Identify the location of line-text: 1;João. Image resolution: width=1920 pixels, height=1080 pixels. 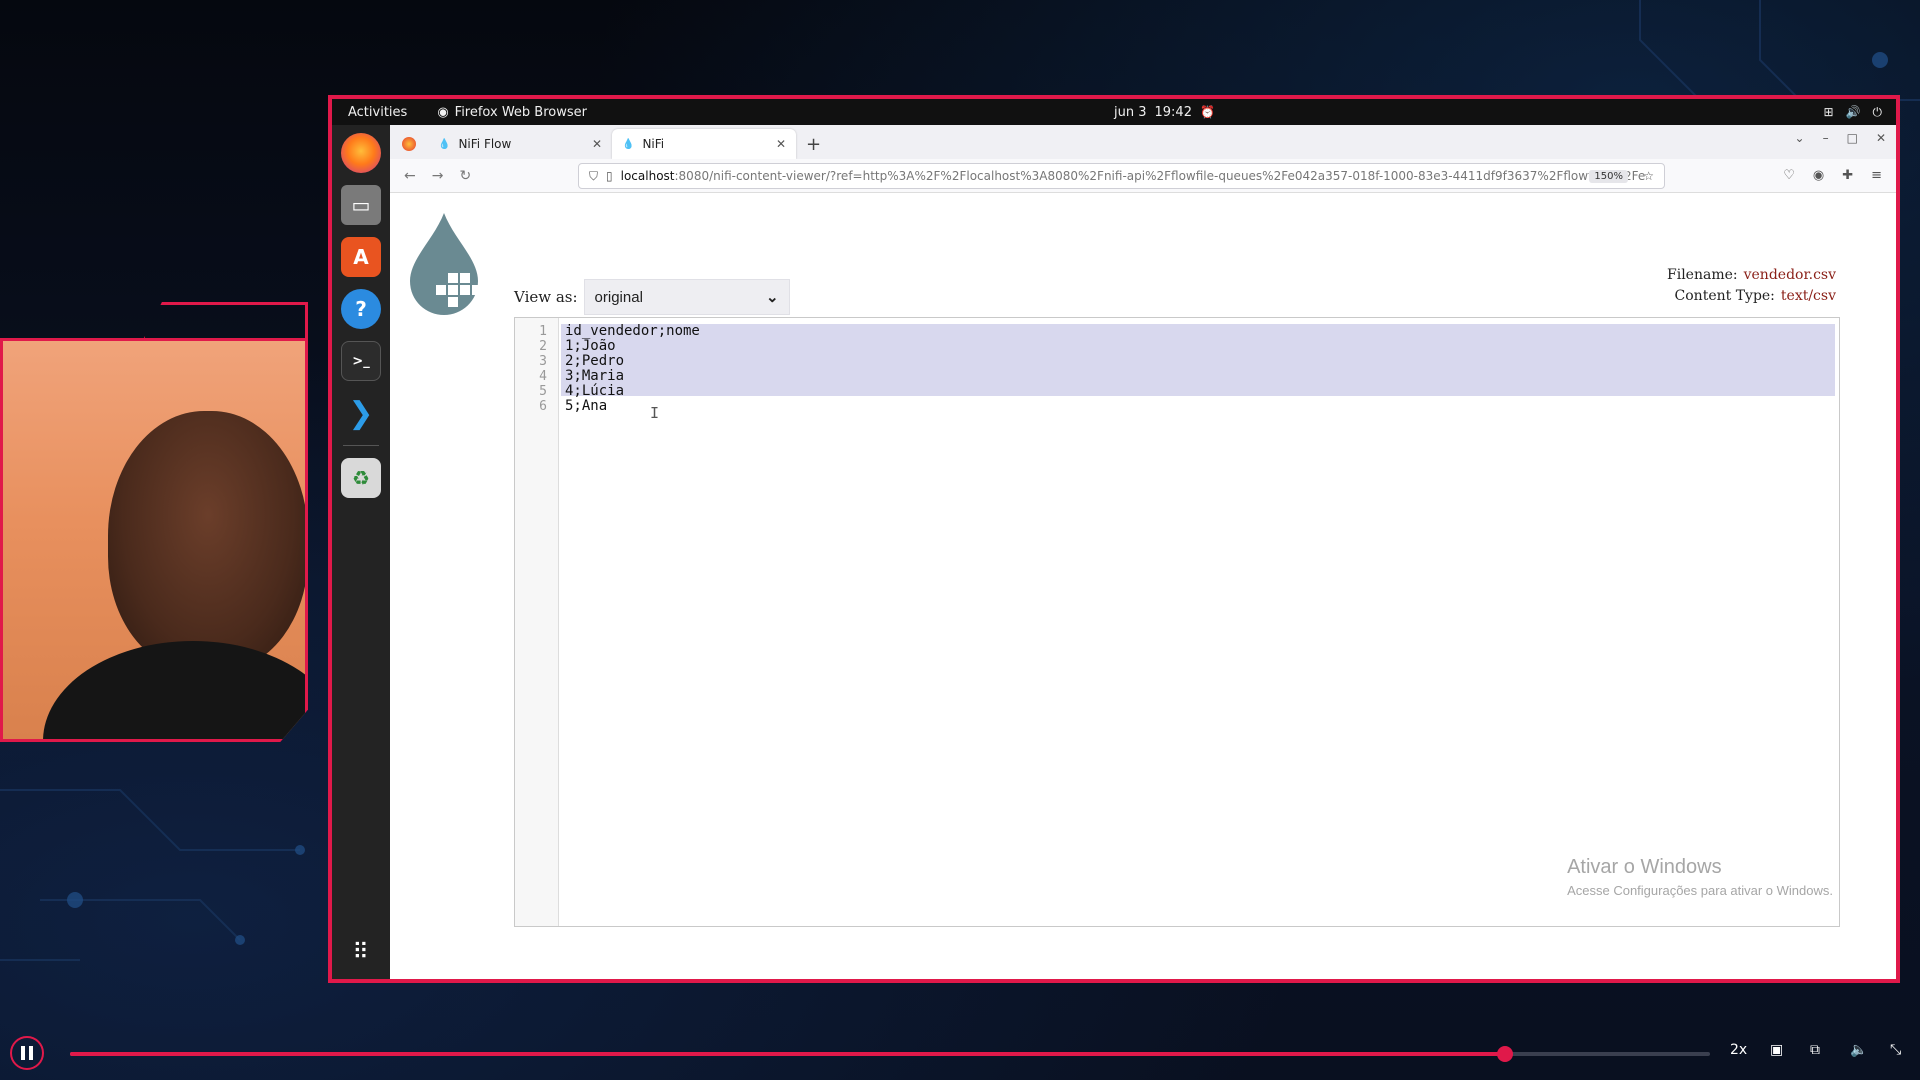
(590, 346).